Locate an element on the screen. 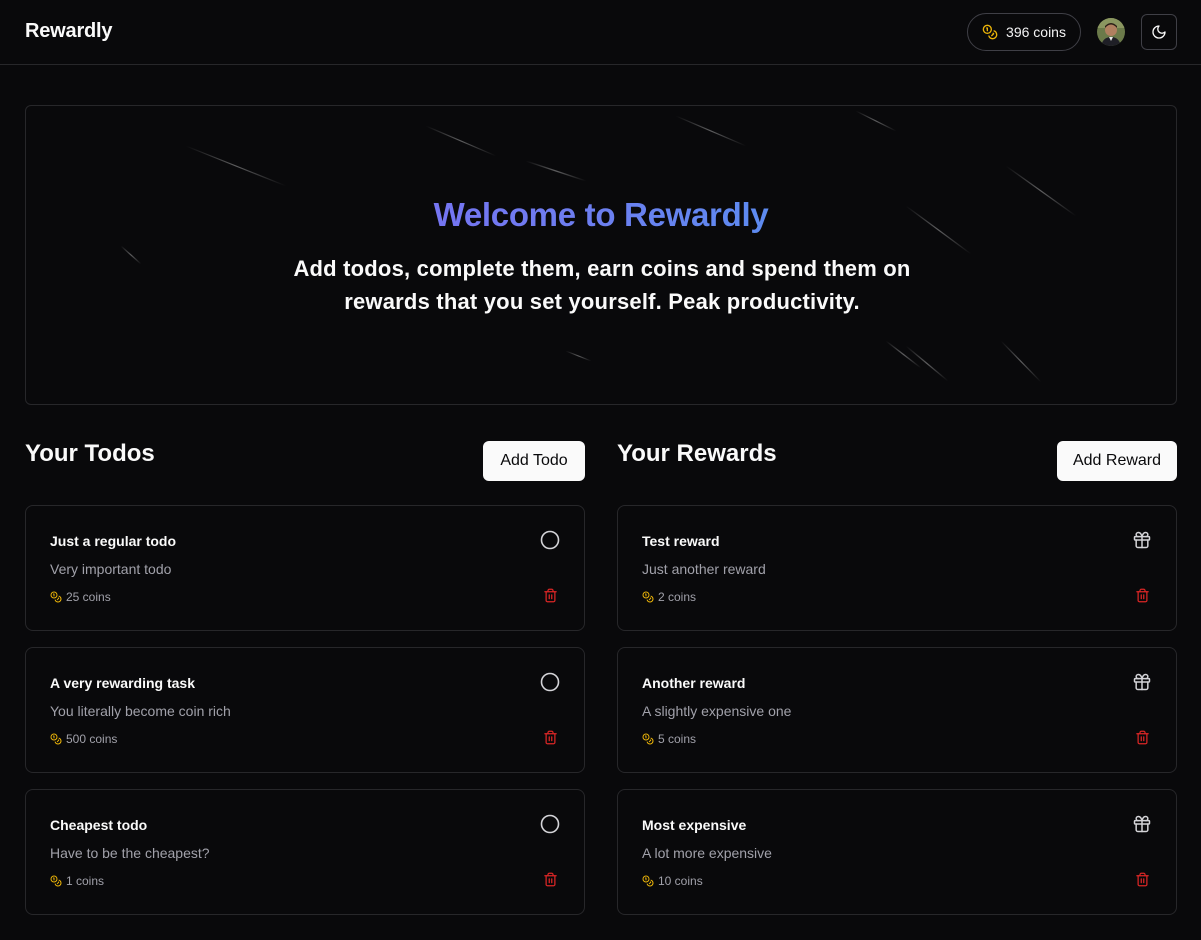  coin-amount: 2 coins is located at coordinates (677, 597).